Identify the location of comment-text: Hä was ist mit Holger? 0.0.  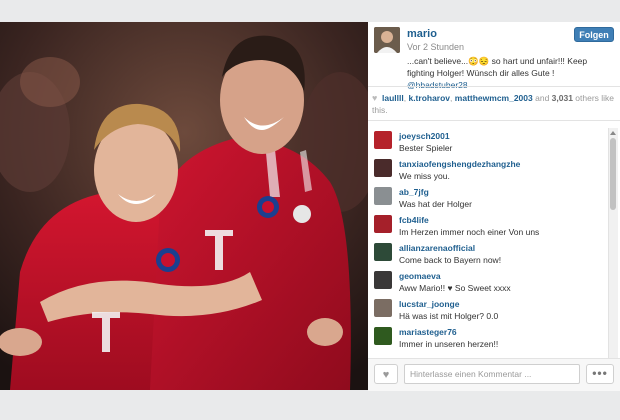
(449, 316).